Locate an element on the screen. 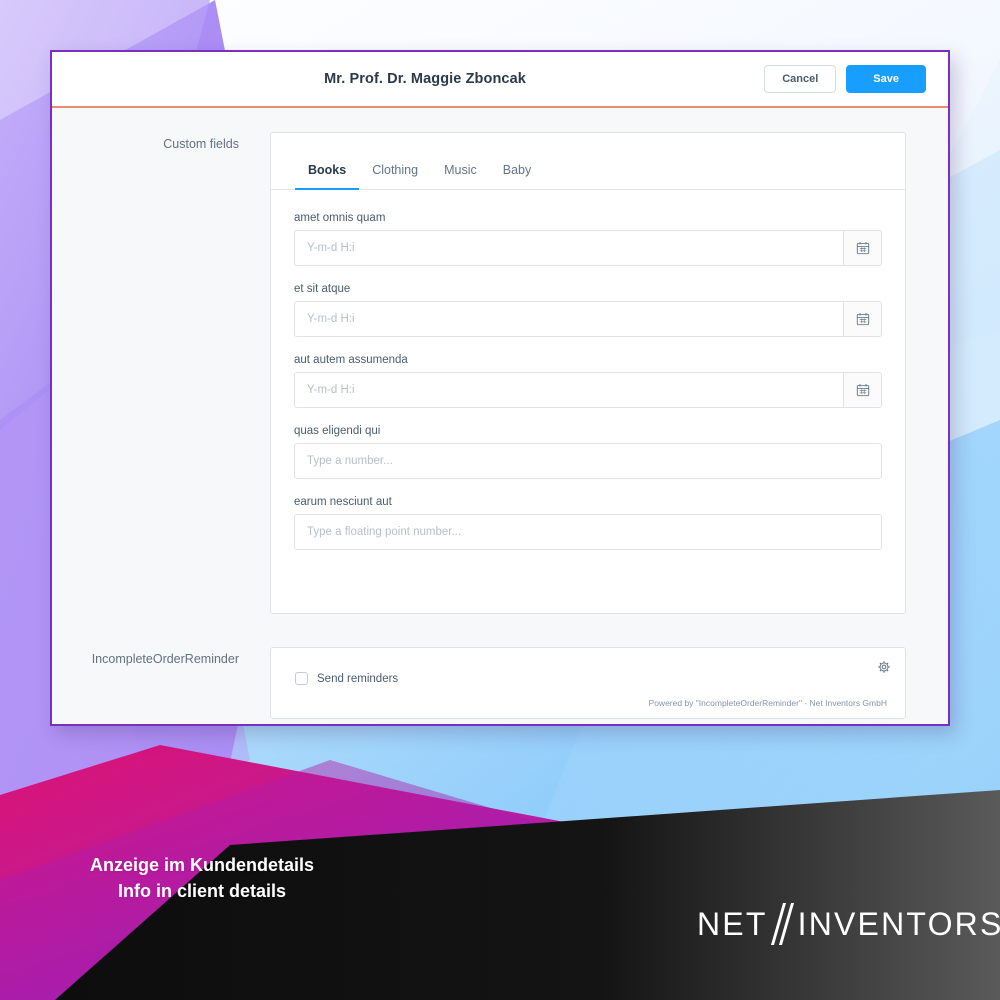 This screenshot has width=1000, height=1000. section-label-custom-fields: Custom fields is located at coordinates (201, 144).